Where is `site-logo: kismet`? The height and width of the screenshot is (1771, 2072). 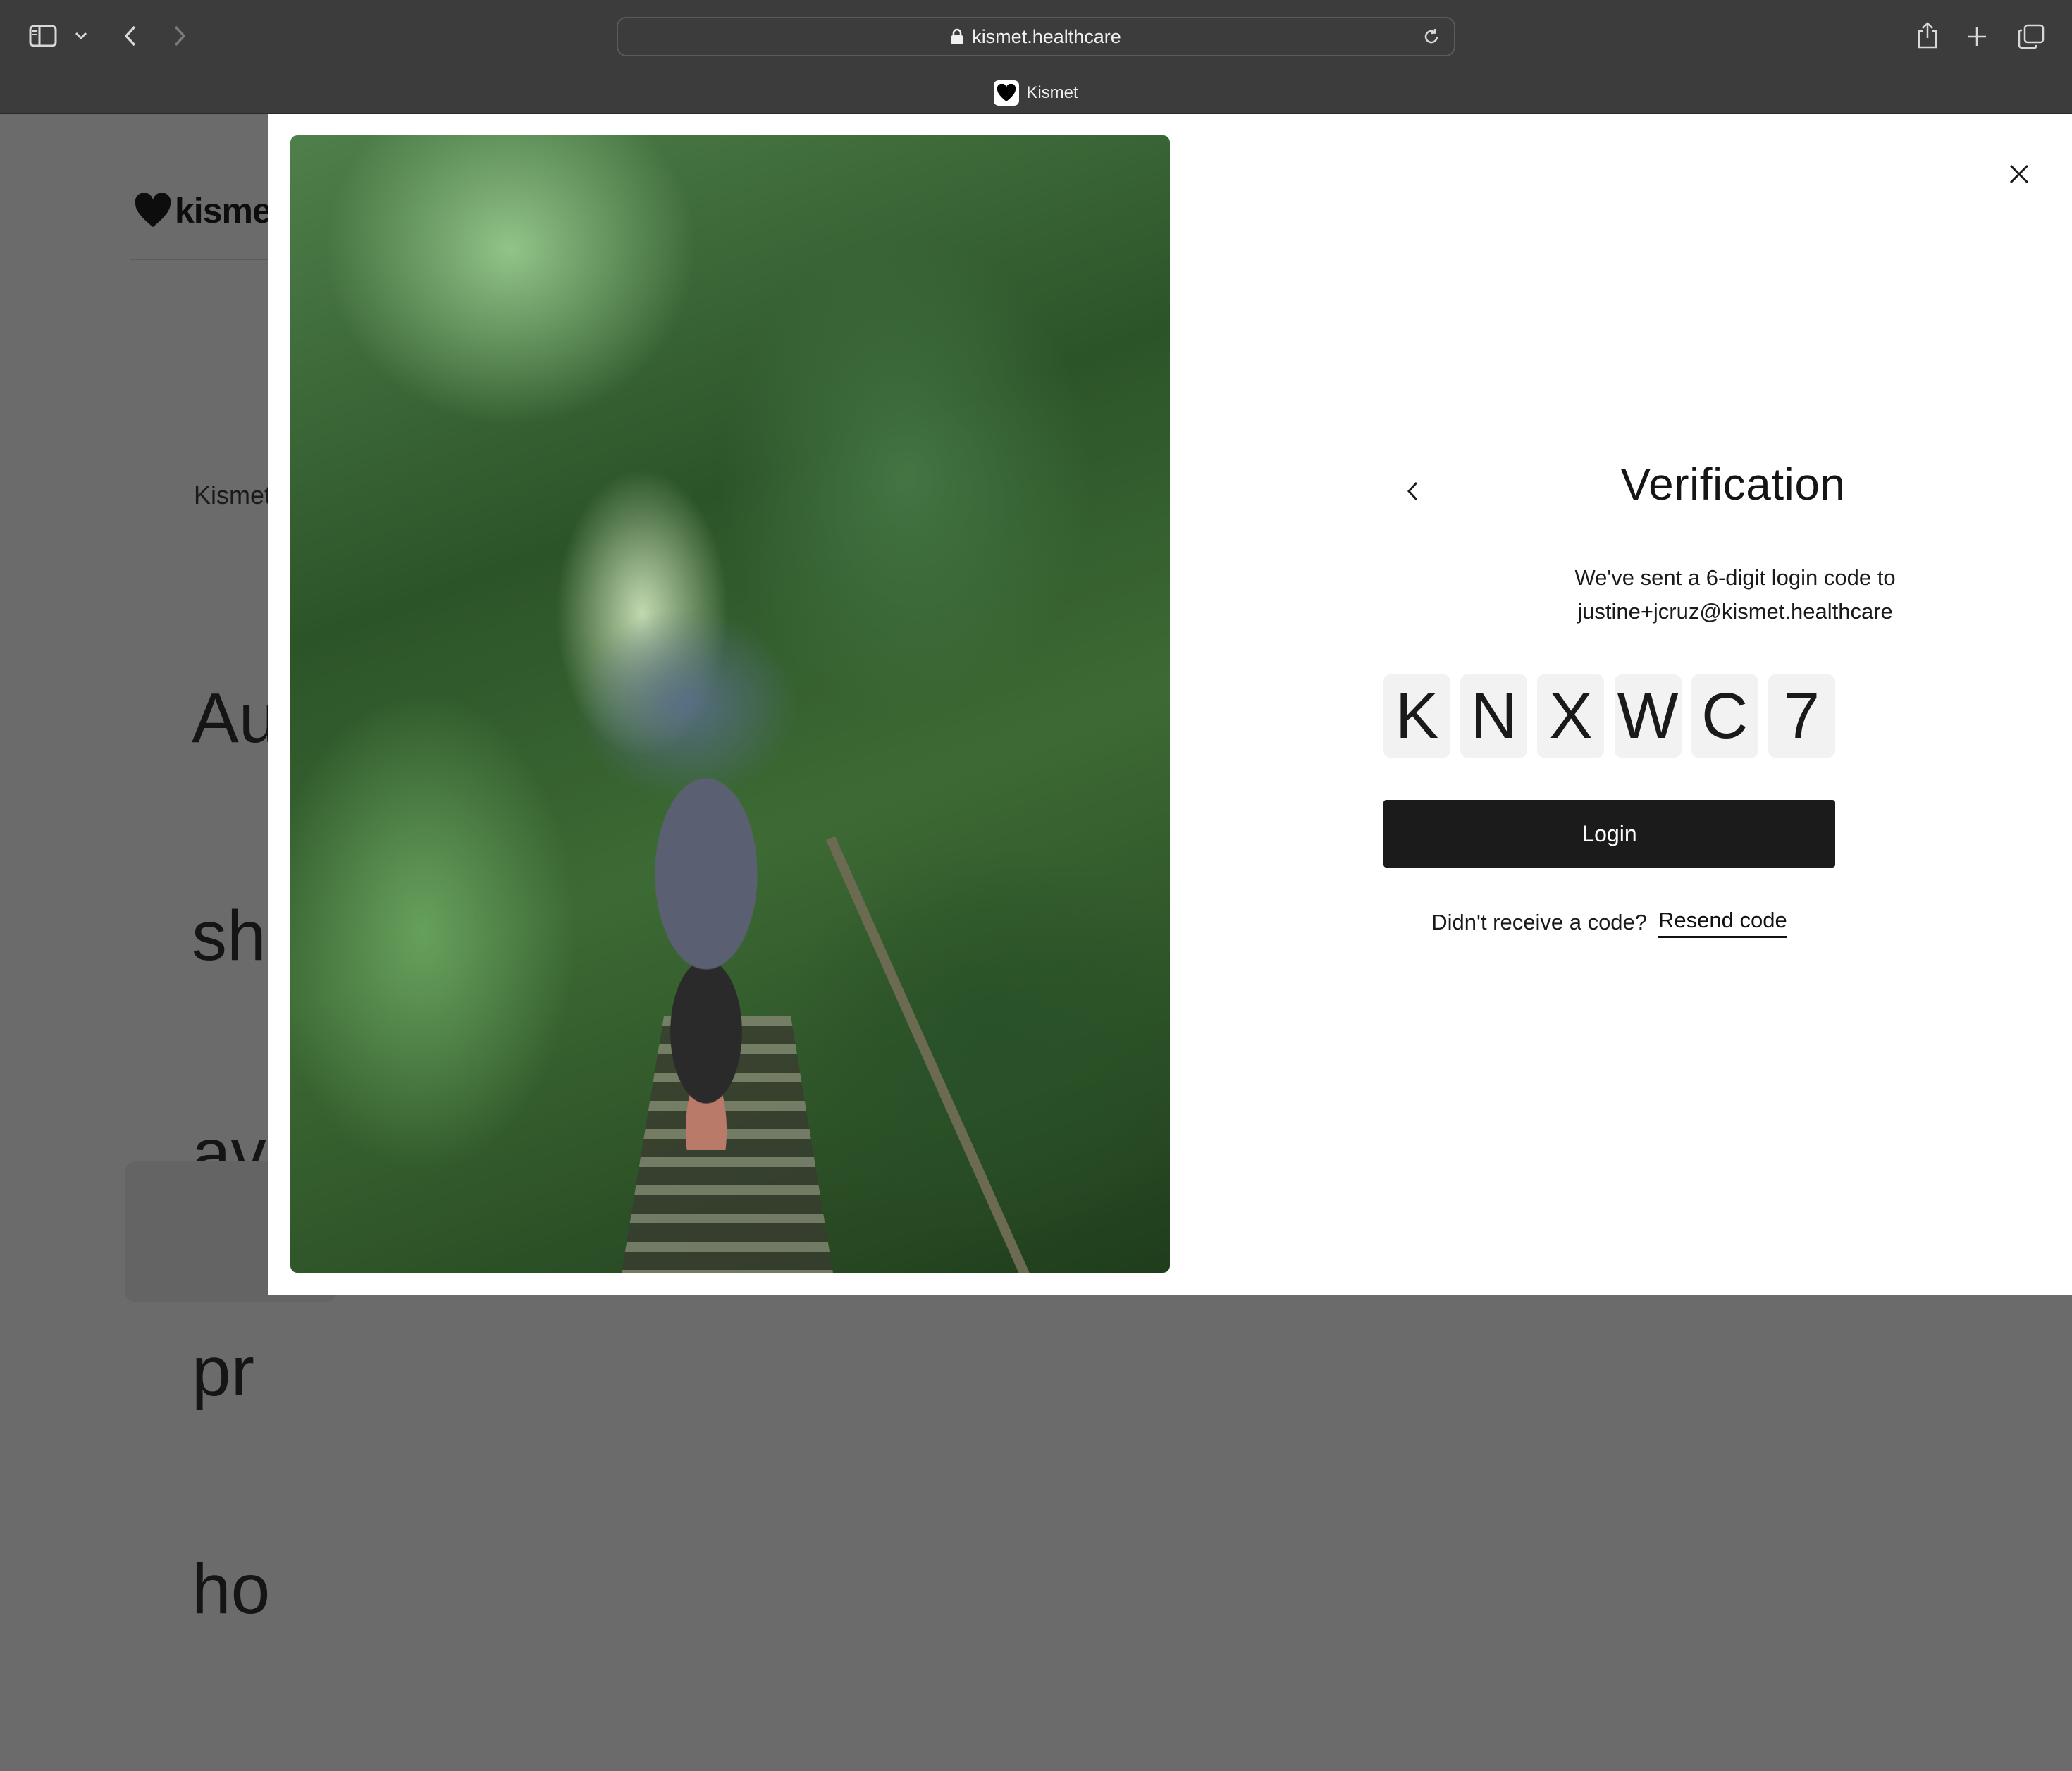 site-logo: kismet is located at coordinates (208, 210).